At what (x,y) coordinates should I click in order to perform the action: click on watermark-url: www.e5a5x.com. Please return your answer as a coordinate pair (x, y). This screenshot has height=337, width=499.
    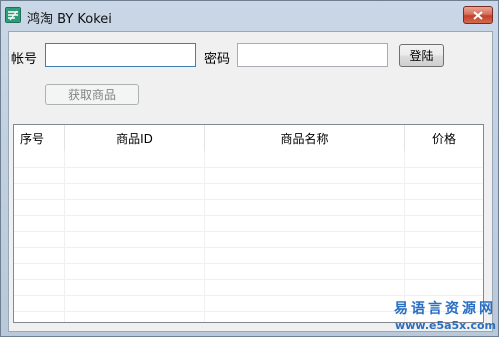
    Looking at the image, I should click on (445, 325).